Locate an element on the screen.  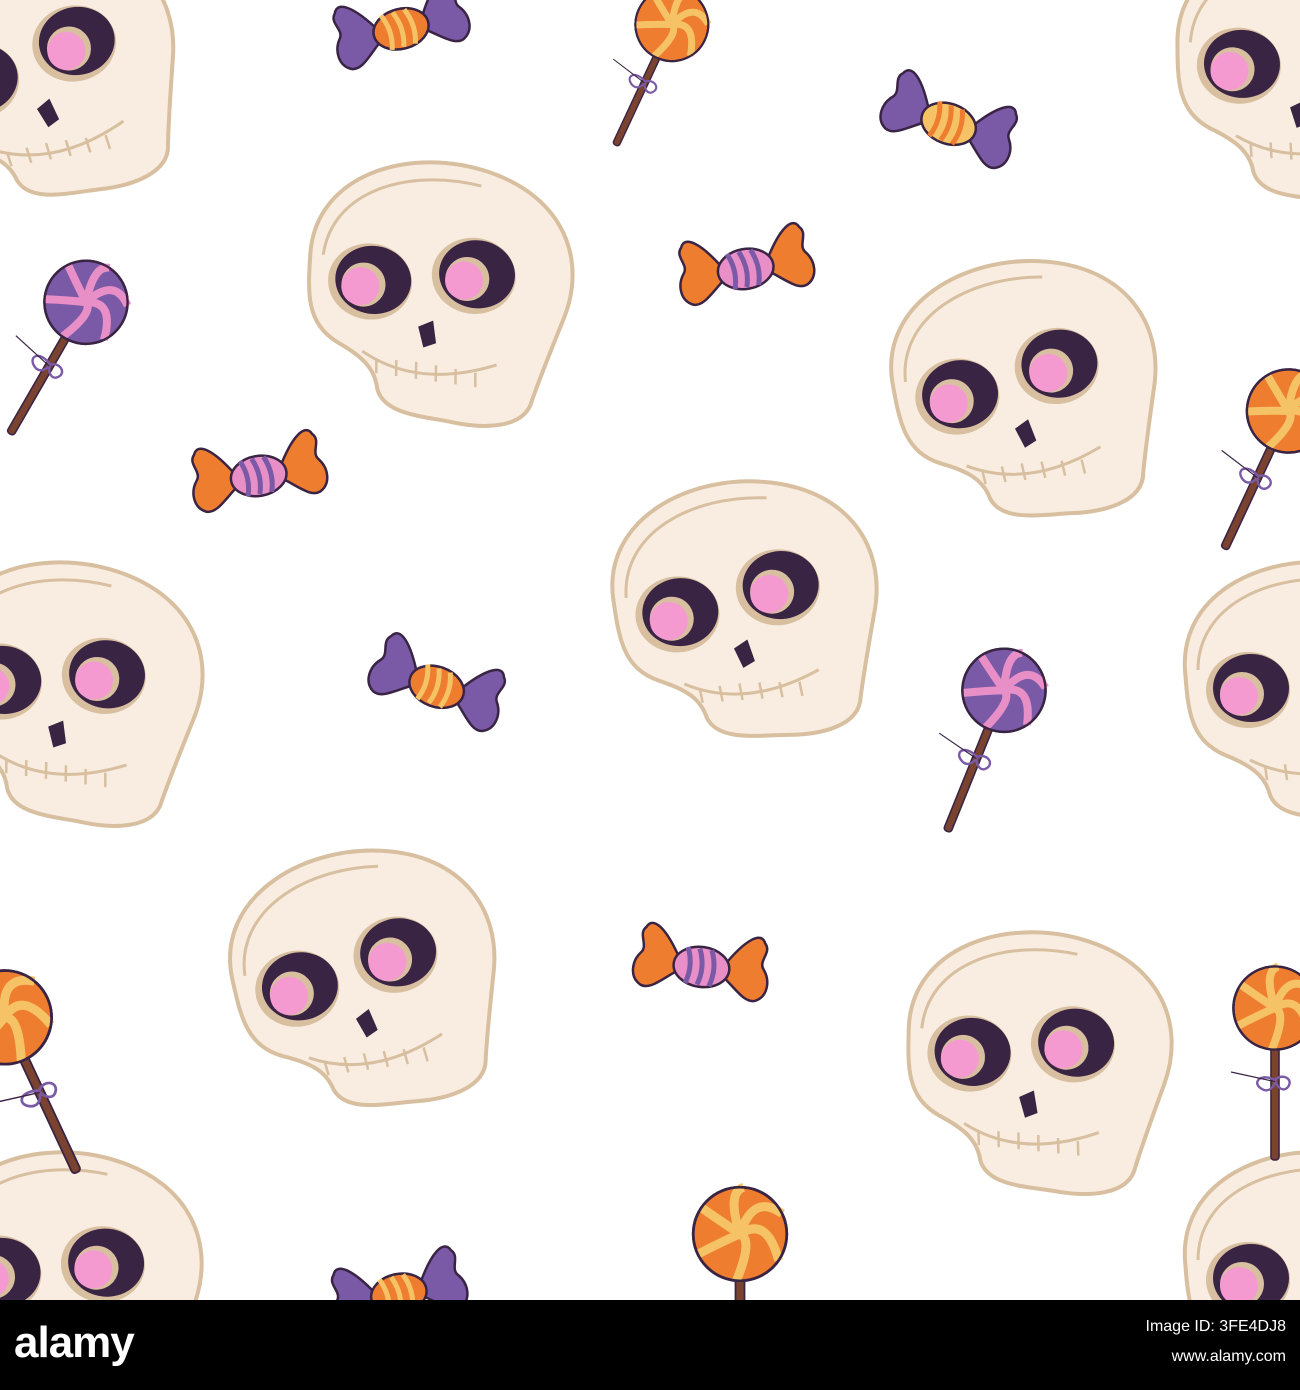
site-url: www.alamy.com is located at coordinates (1228, 1356).